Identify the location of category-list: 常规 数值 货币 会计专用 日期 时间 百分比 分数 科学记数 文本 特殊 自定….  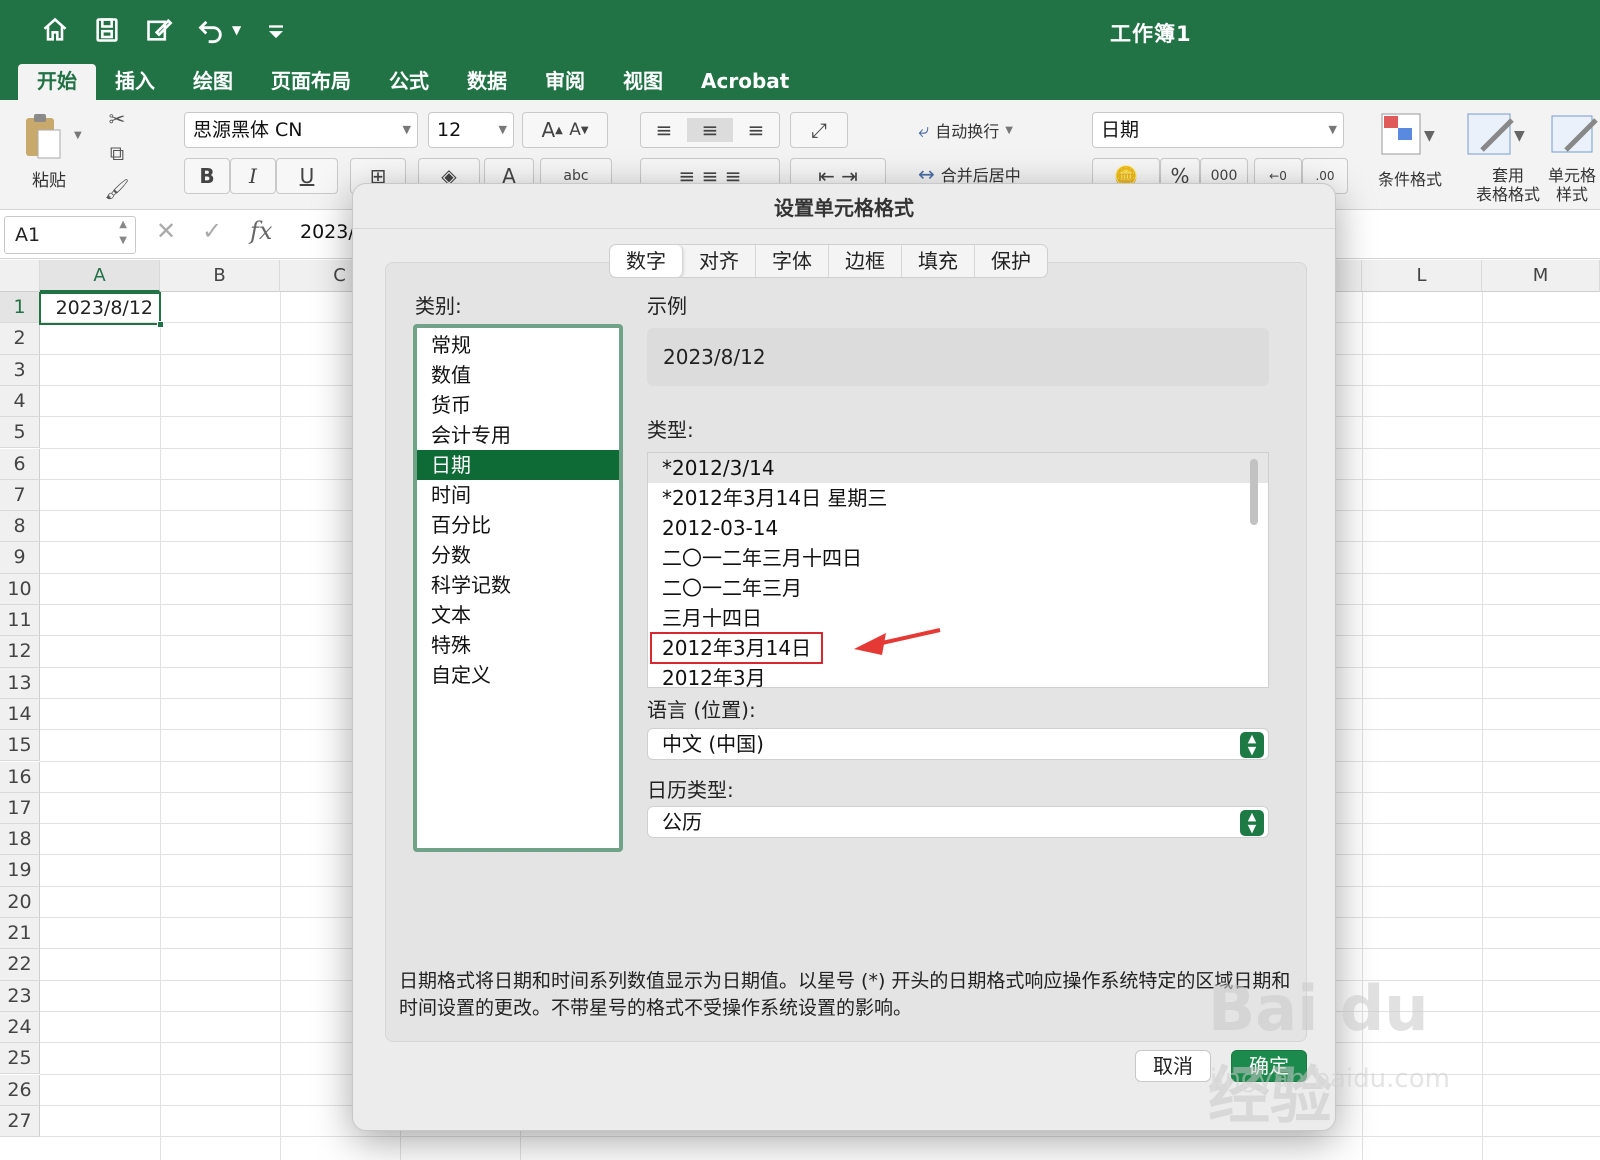
(518, 588).